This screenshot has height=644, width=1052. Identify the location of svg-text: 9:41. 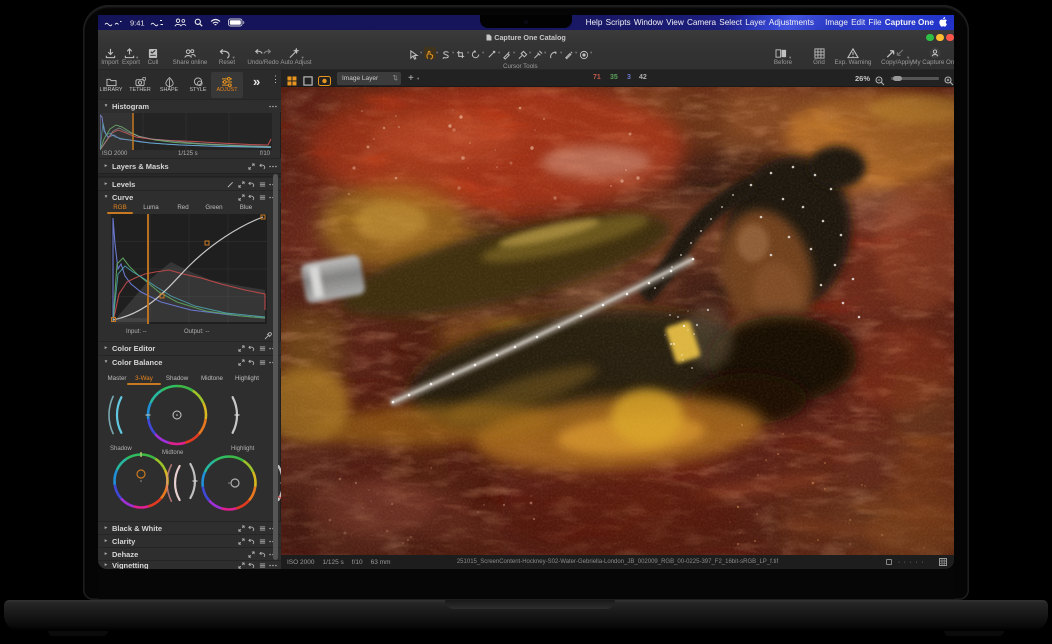
(137, 23).